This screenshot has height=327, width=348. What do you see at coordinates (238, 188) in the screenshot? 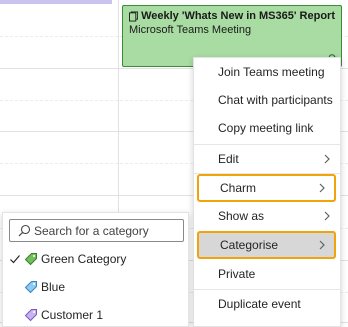
I see `menu-item-label: Charm` at bounding box center [238, 188].